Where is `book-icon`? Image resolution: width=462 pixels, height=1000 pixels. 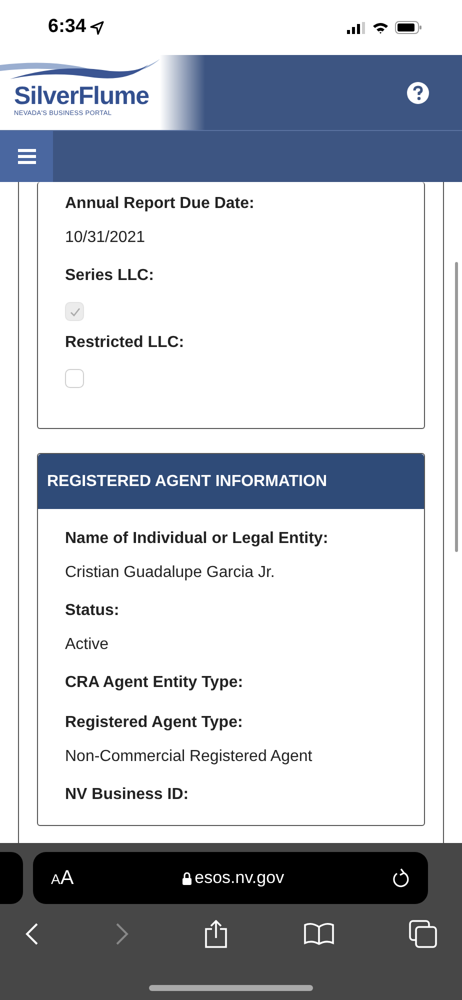 book-icon is located at coordinates (319, 934).